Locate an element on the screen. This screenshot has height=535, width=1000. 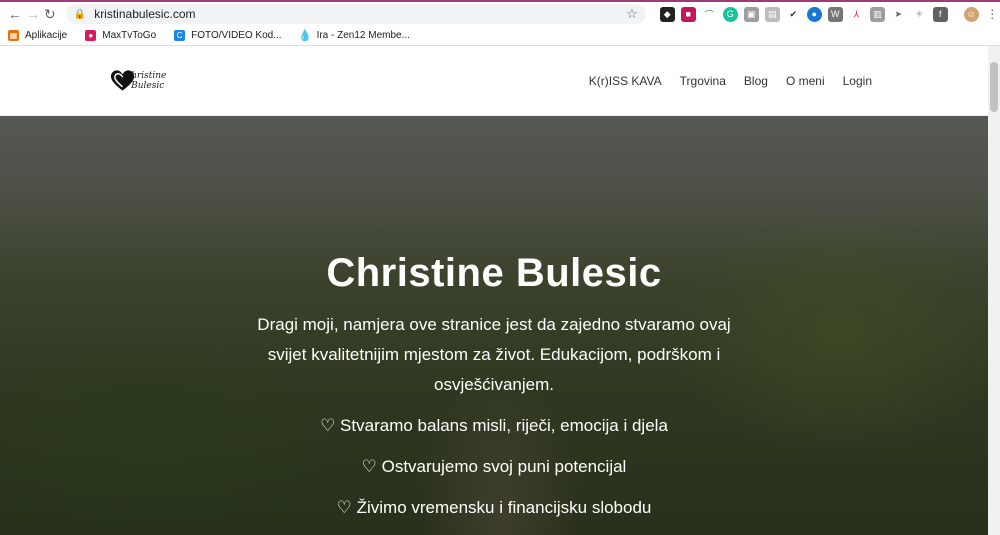
logo-text: hristine Bulesic is located at coordinates (149, 80).